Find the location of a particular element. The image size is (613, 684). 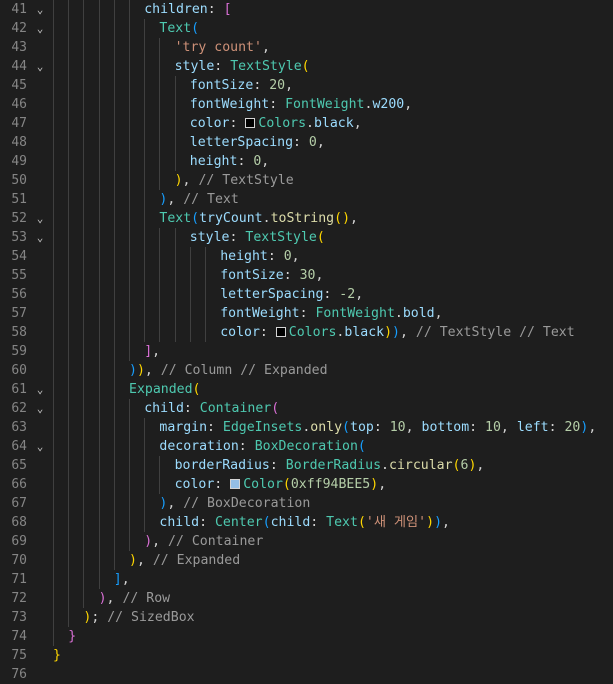

code-line: 54 height: 0, is located at coordinates (306, 256).